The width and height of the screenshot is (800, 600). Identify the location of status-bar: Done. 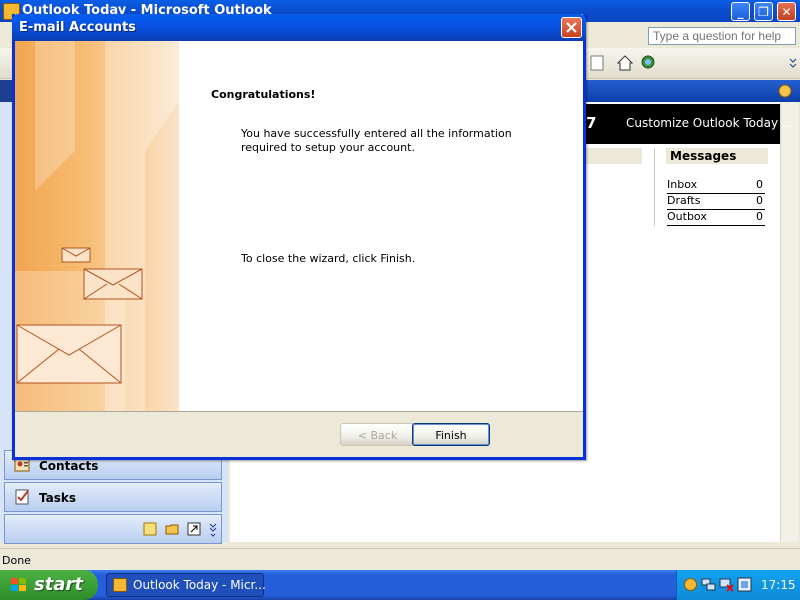
(400, 559).